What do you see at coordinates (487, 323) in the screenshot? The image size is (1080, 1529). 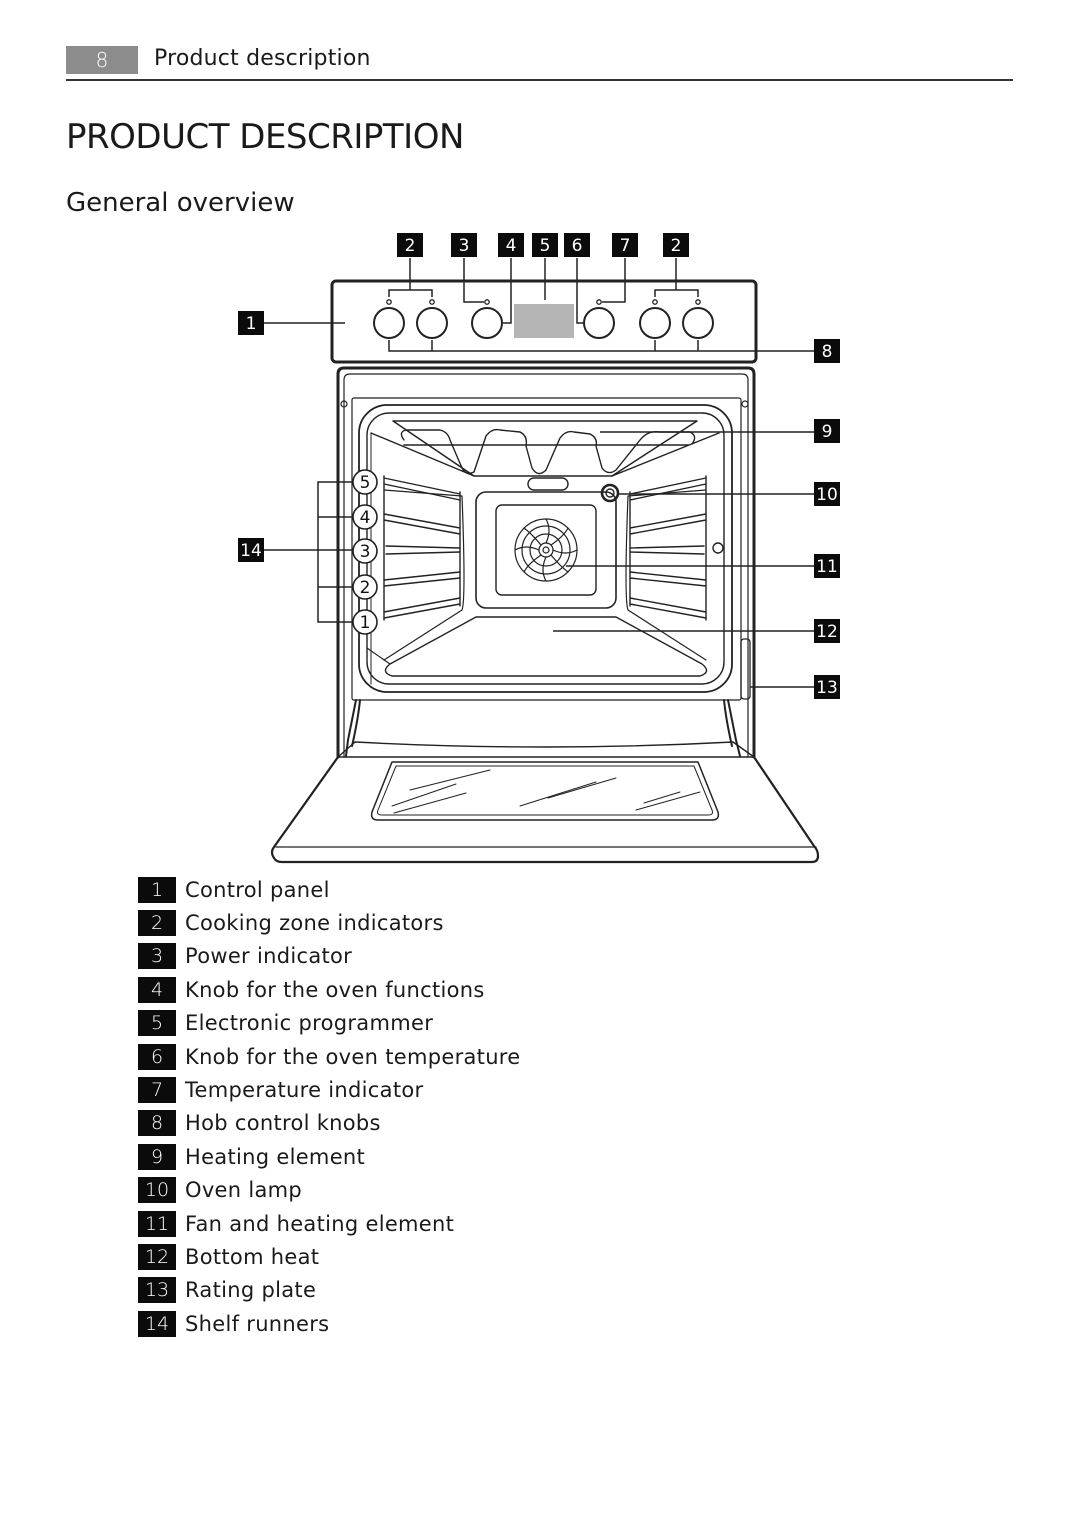 I see `oven-function-knob` at bounding box center [487, 323].